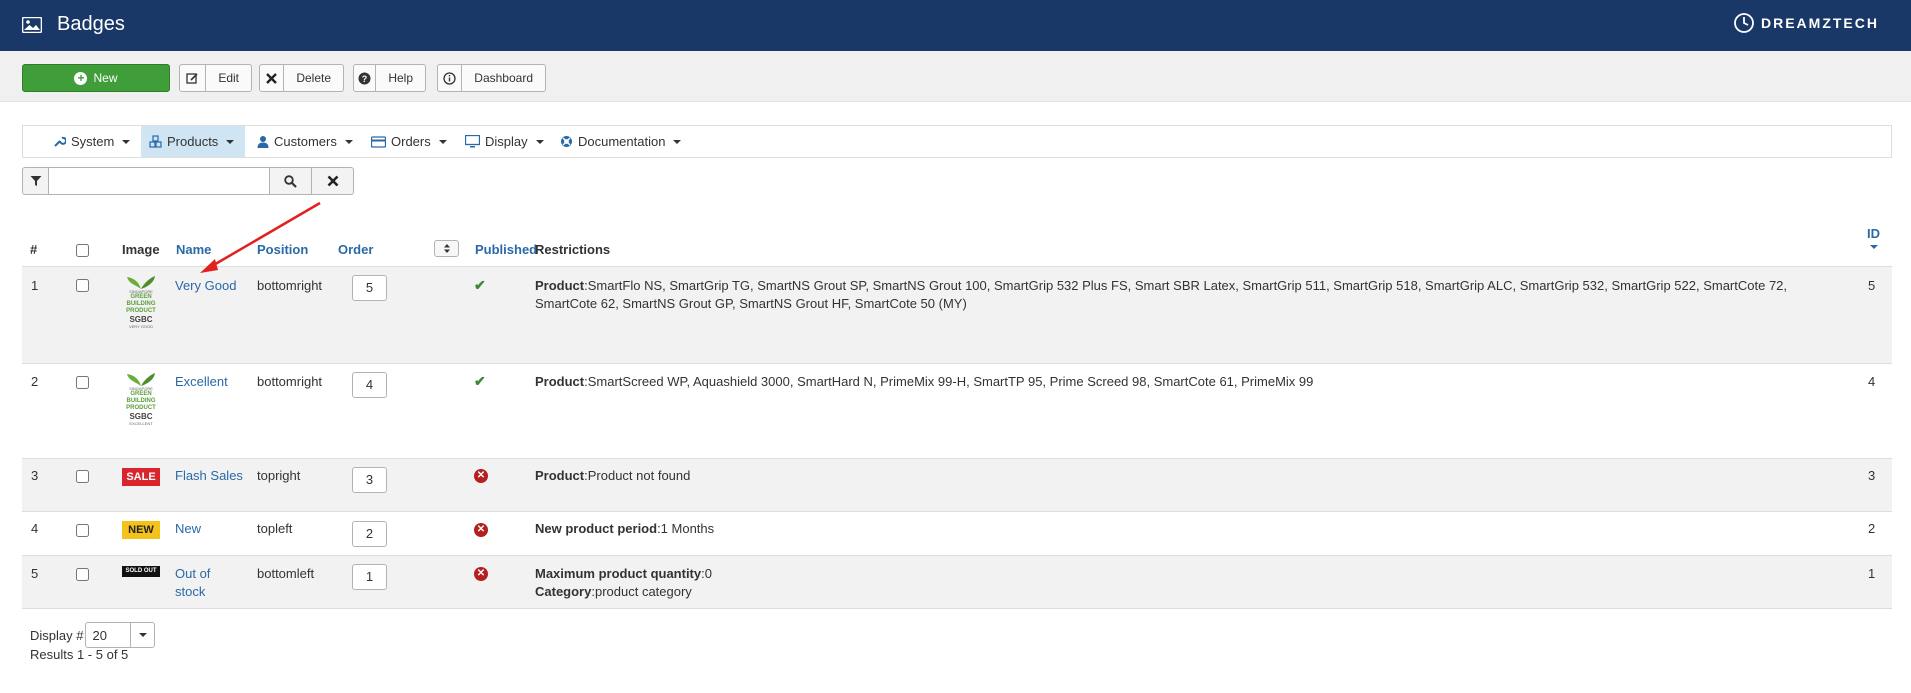 The height and width of the screenshot is (693, 1911). I want to click on menu-products-label: Products, so click(193, 141).